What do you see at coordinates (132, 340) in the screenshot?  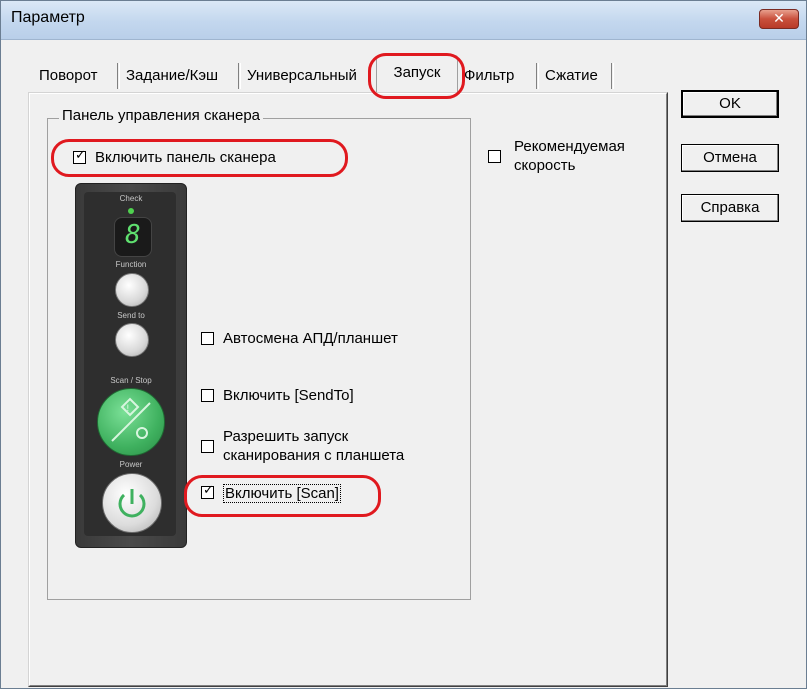 I see `sendto-button-icon` at bounding box center [132, 340].